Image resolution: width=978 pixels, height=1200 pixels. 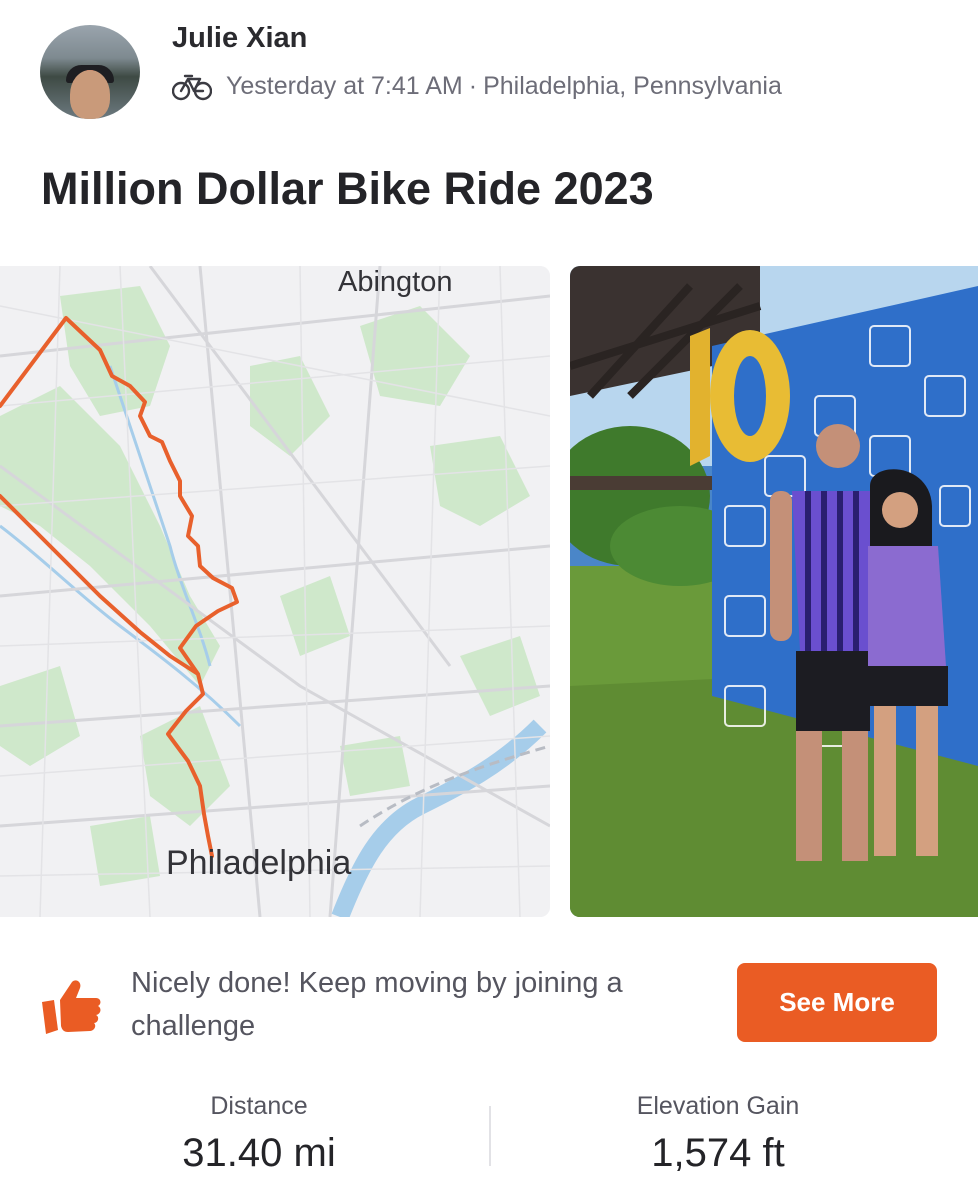 What do you see at coordinates (395, 282) in the screenshot?
I see `map-label-north: Abington` at bounding box center [395, 282].